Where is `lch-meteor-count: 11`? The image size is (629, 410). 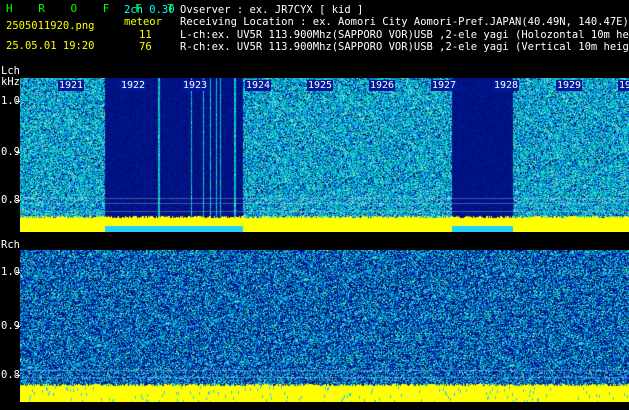 lch-meteor-count: 11 is located at coordinates (145, 35).